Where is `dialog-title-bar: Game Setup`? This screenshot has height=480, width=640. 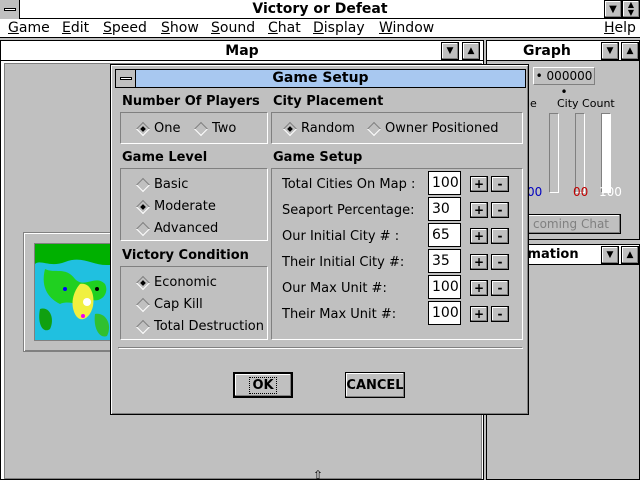 dialog-title-bar: Game Setup is located at coordinates (320, 78).